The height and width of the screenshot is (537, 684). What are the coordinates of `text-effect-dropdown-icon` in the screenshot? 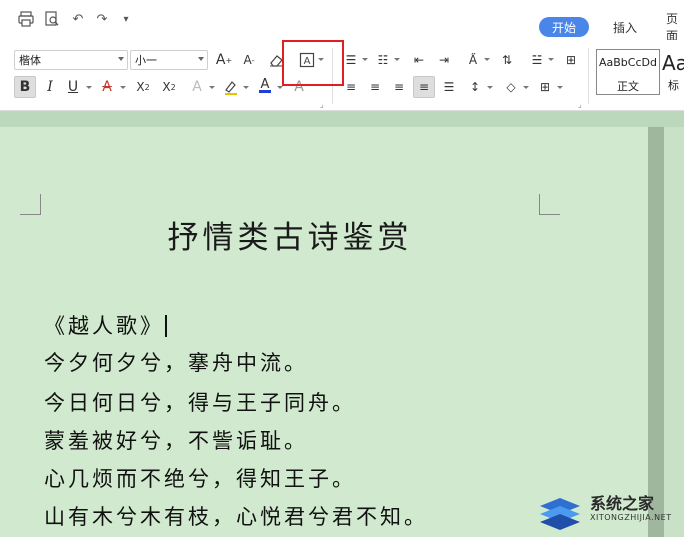 It's located at (212, 87).